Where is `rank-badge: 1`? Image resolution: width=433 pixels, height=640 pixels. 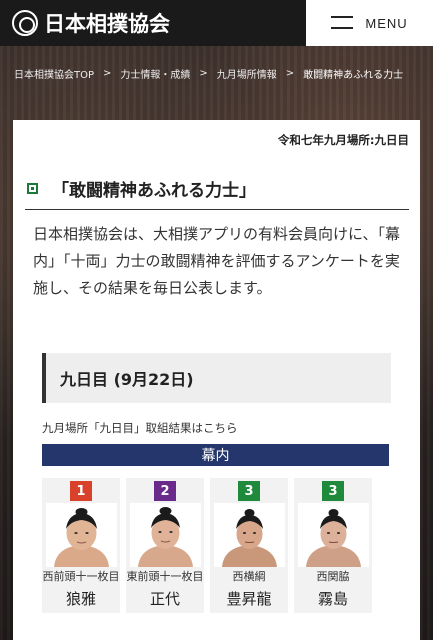 rank-badge: 1 is located at coordinates (81, 491).